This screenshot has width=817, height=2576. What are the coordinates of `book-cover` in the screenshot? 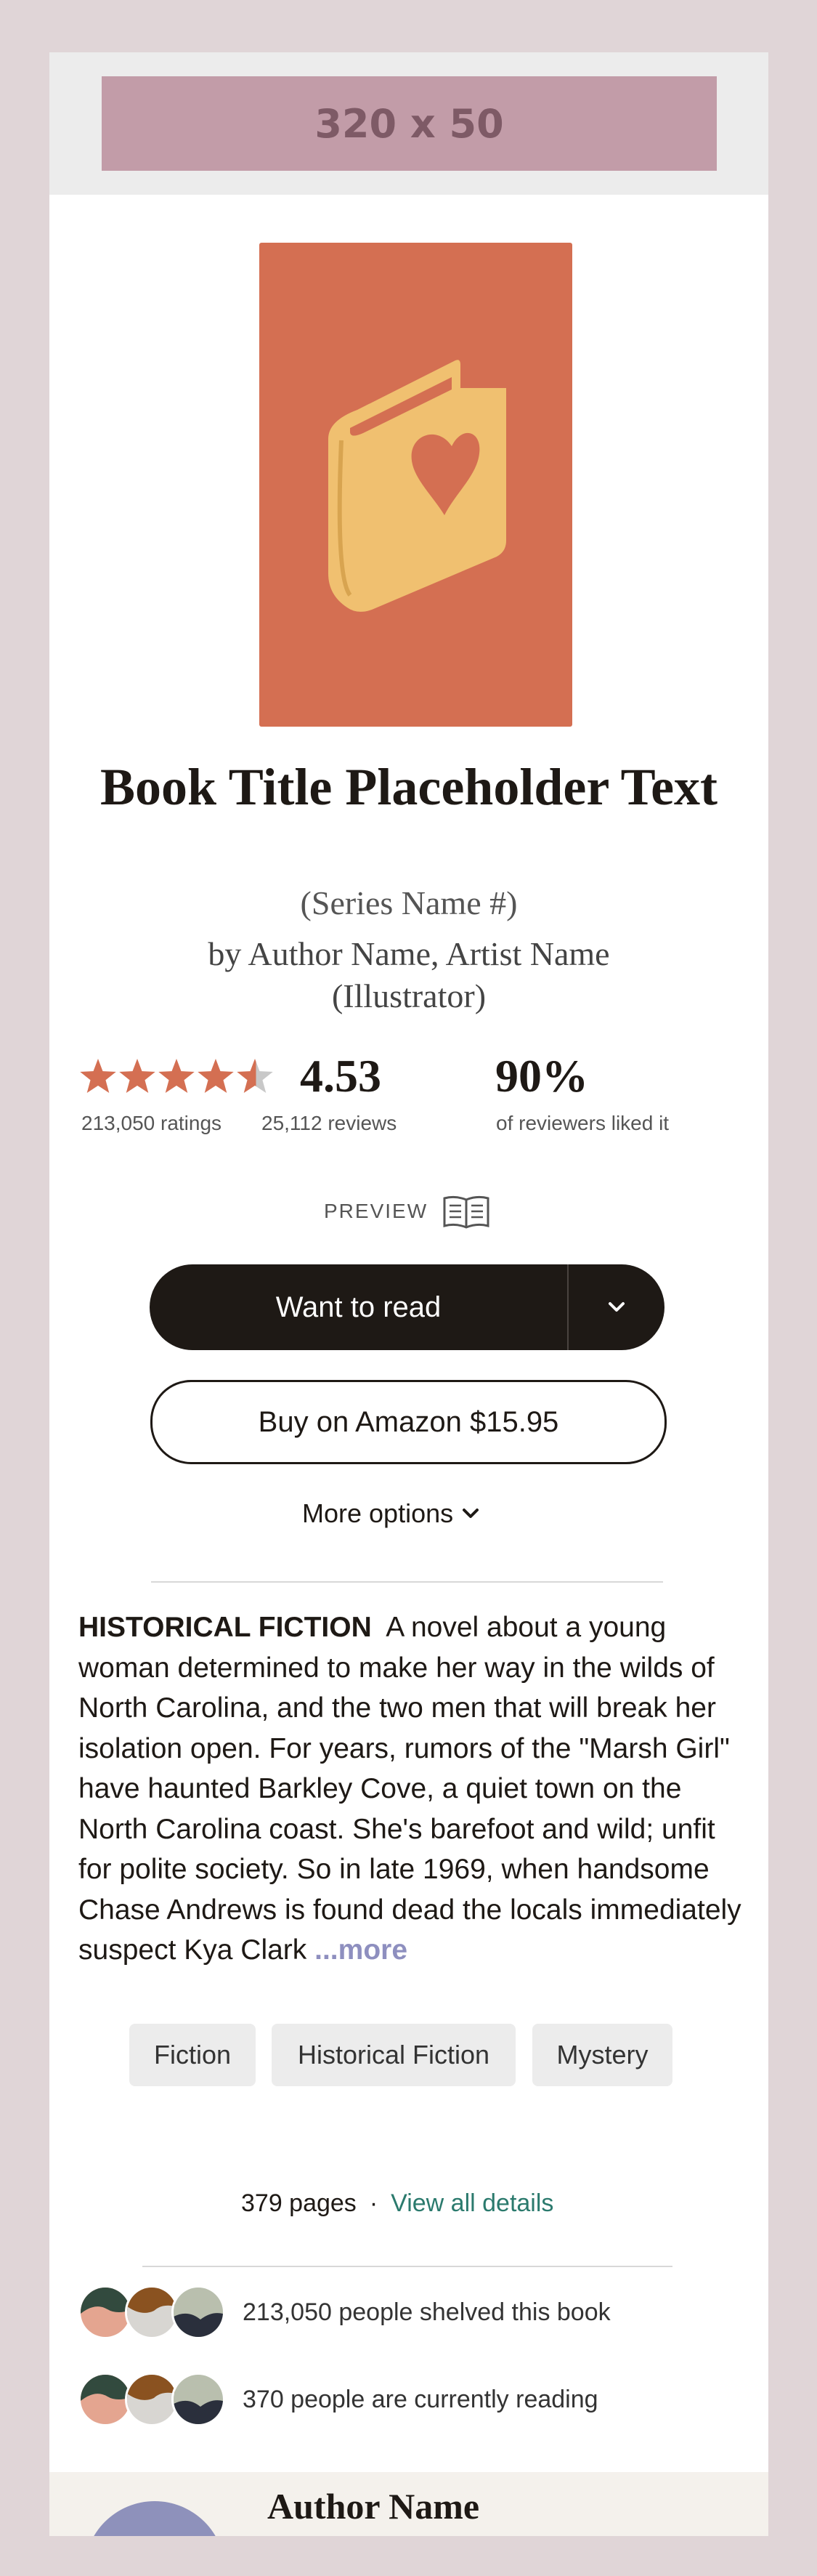 It's located at (415, 485).